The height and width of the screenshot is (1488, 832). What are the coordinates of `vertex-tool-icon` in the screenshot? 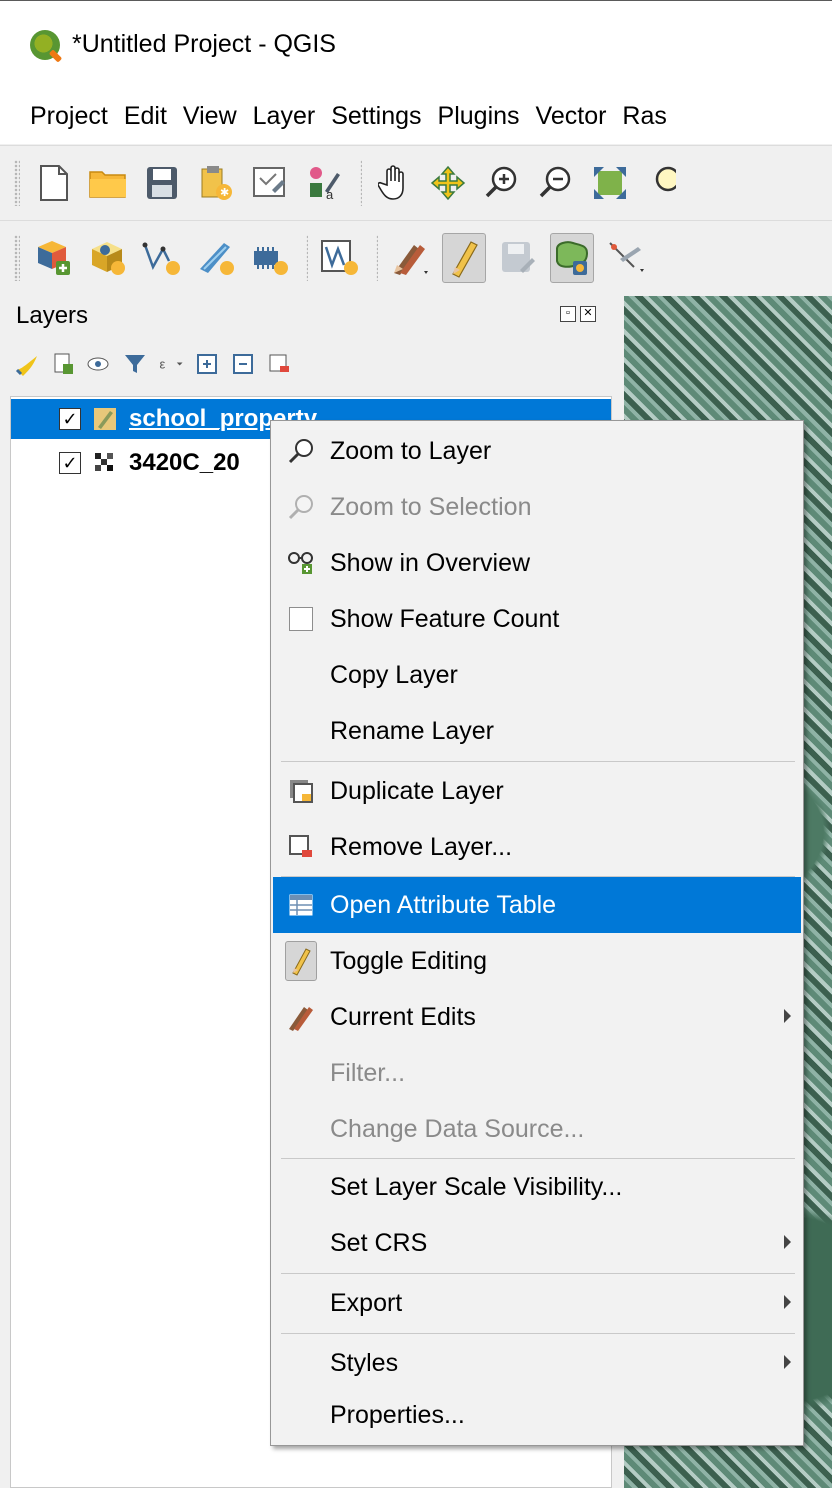 It's located at (626, 258).